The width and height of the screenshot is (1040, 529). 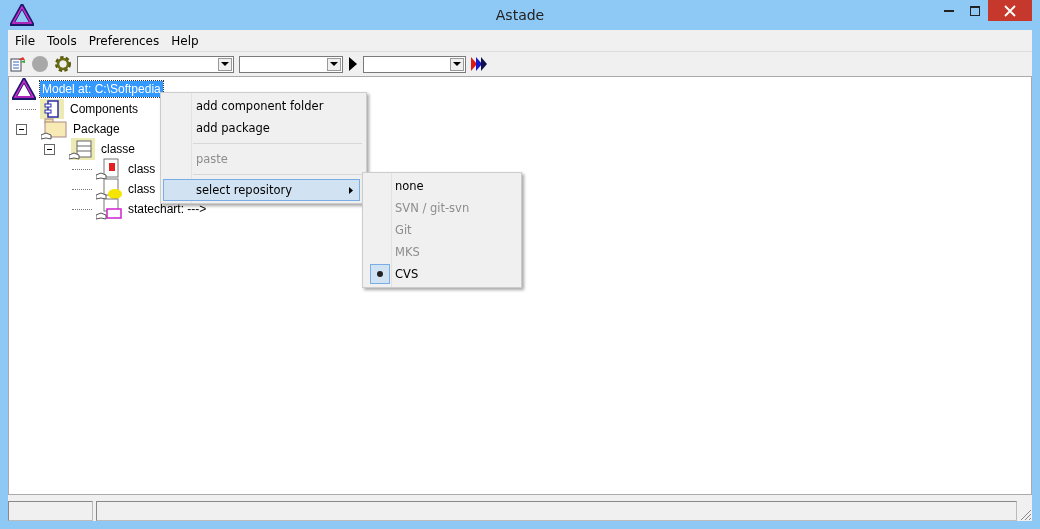 What do you see at coordinates (104, 109) in the screenshot?
I see `tree-item: Components` at bounding box center [104, 109].